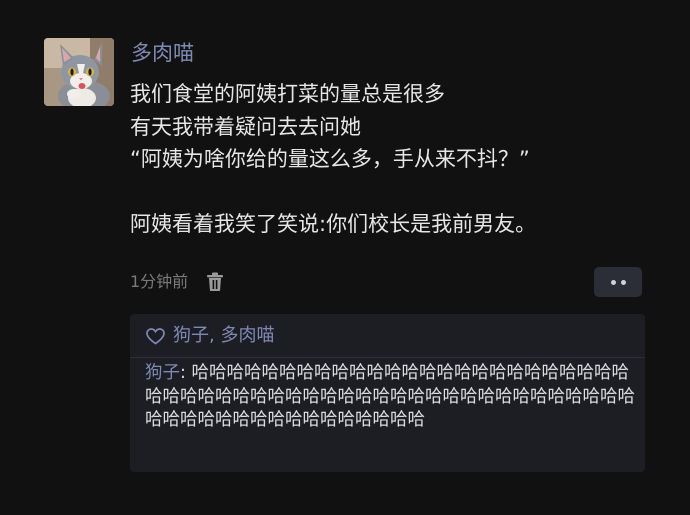 The width and height of the screenshot is (690, 515). What do you see at coordinates (223, 336) in the screenshot?
I see `liker-names: 狗子, 多肉喵` at bounding box center [223, 336].